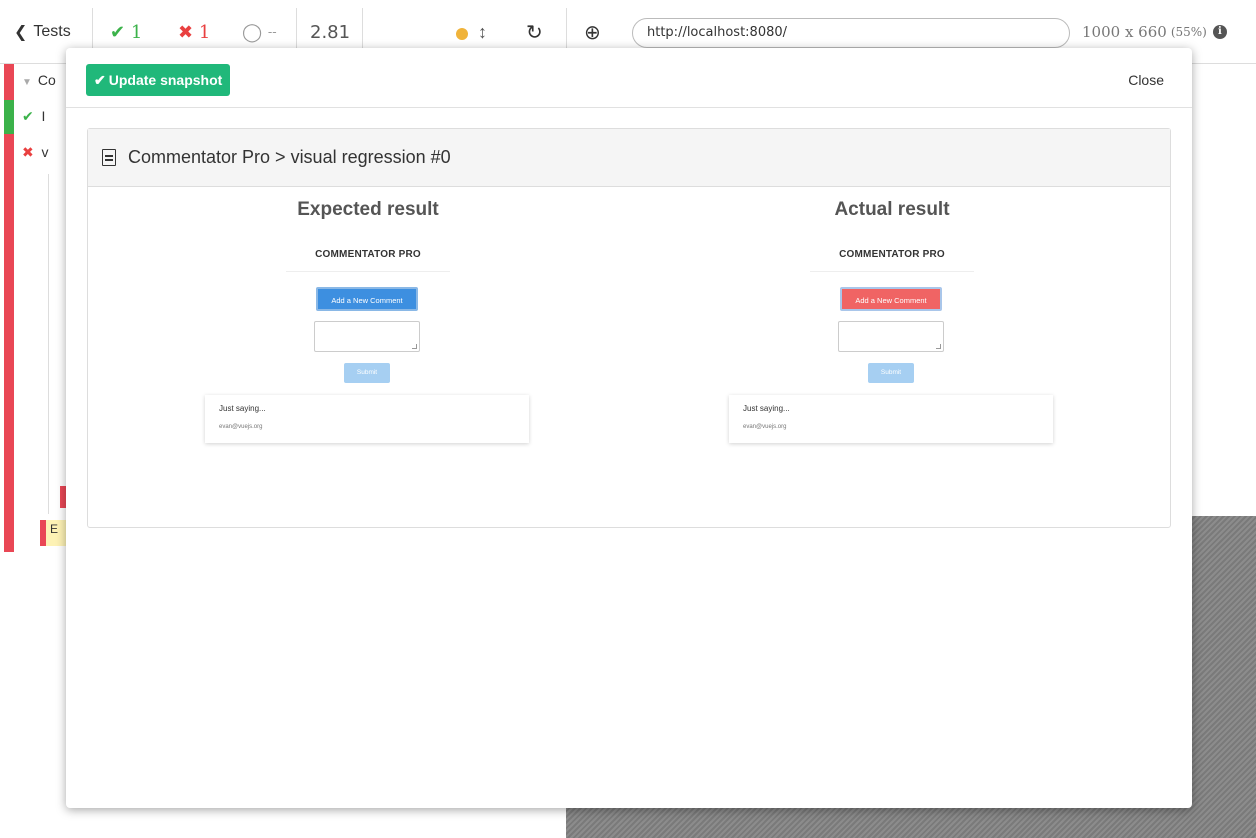 The image size is (1256, 838). What do you see at coordinates (43, 116) in the screenshot?
I see `test-label: I` at bounding box center [43, 116].